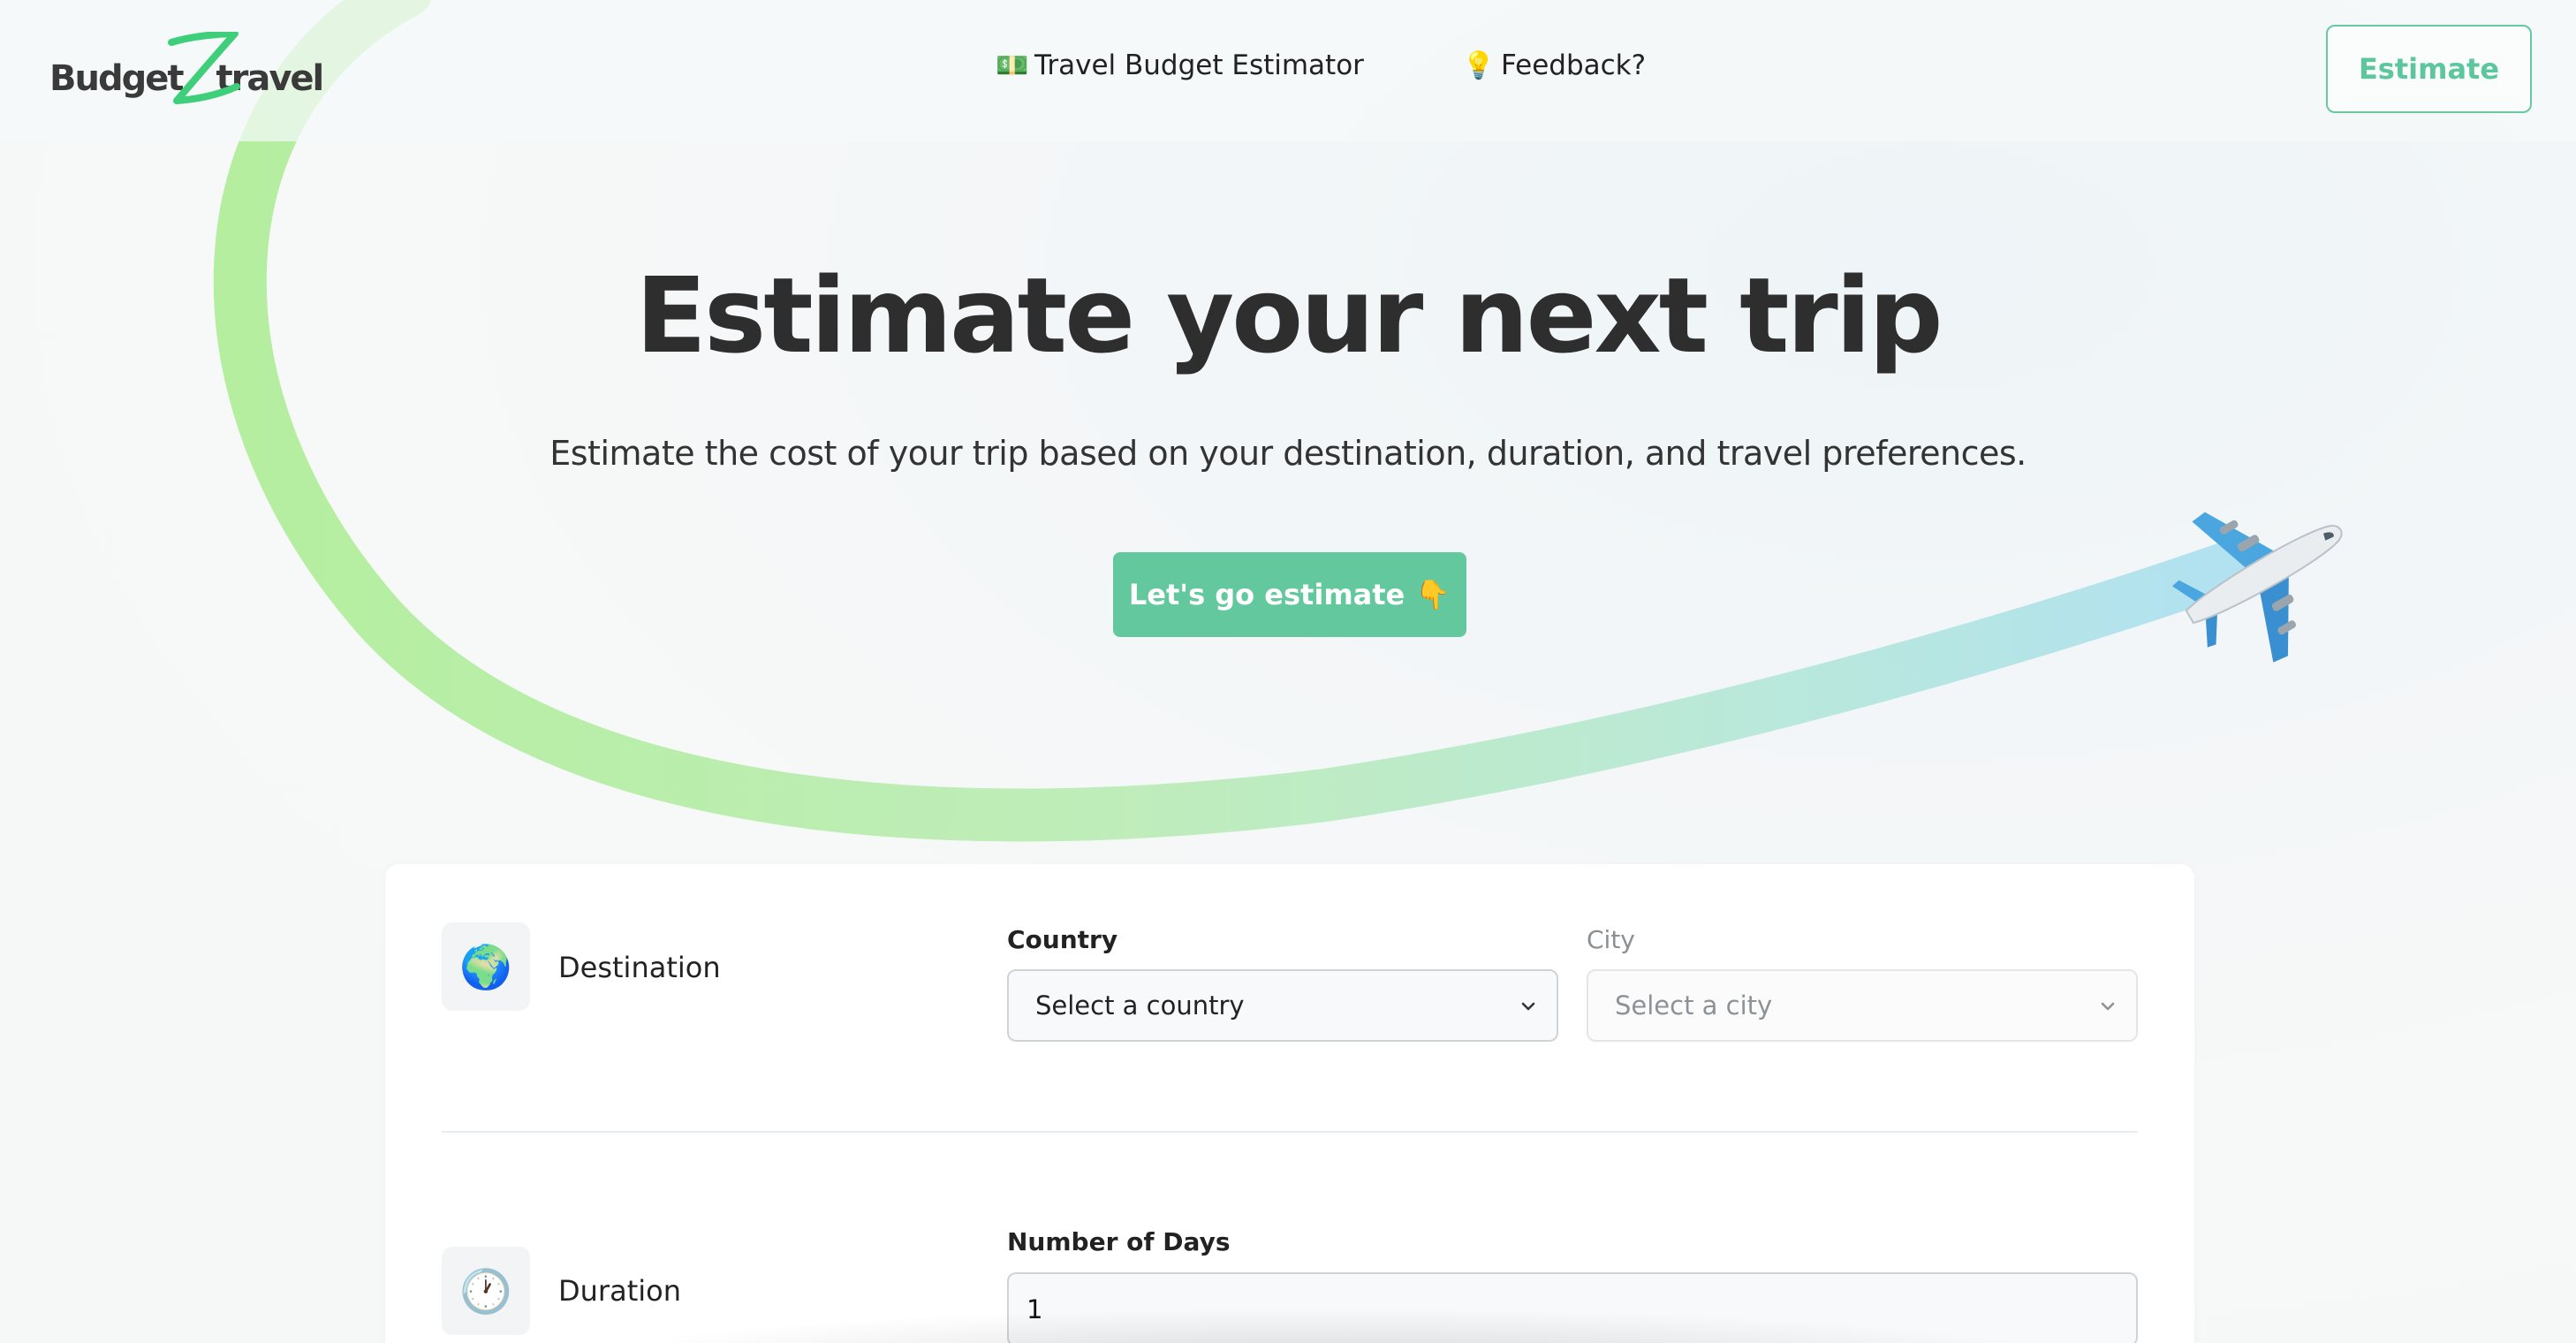  Describe the element at coordinates (1863, 1005) in the screenshot. I see `city-select: Select a city` at that location.